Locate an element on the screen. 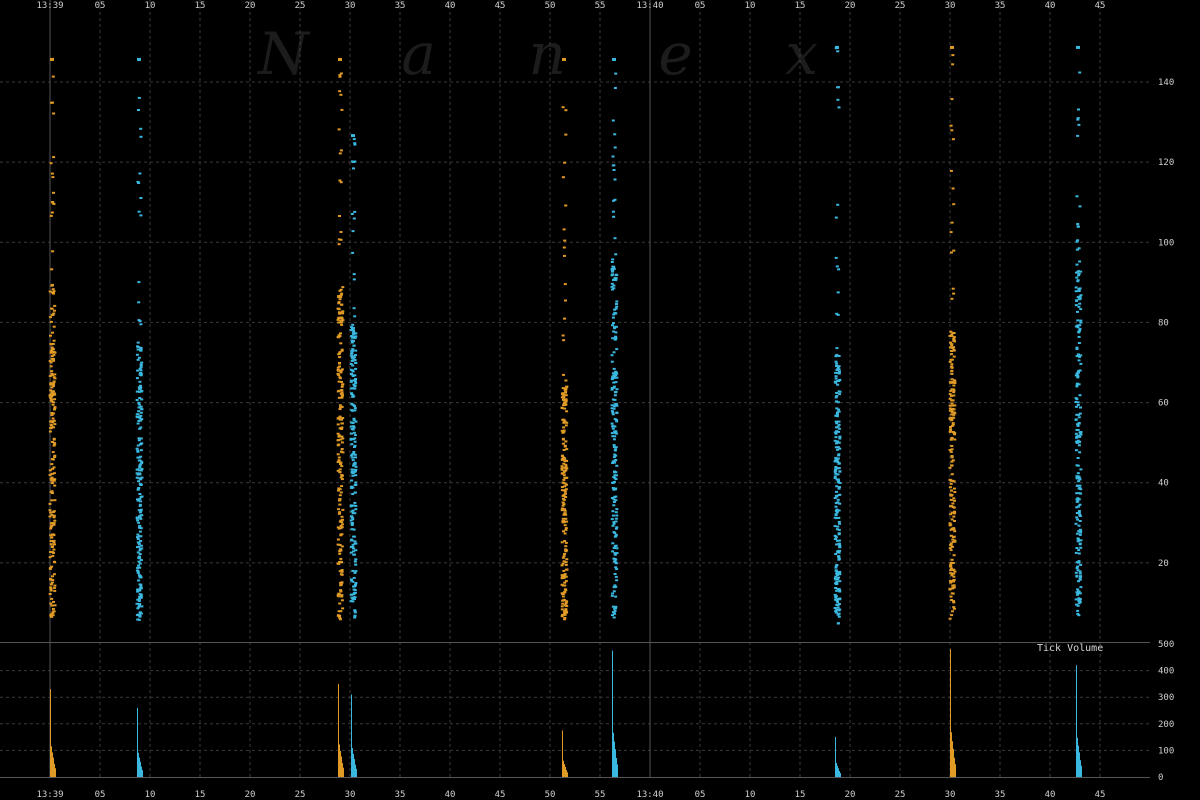 Image resolution: width=1200 pixels, height=800 pixels. x-tick-label-bottom: 15 is located at coordinates (800, 795).